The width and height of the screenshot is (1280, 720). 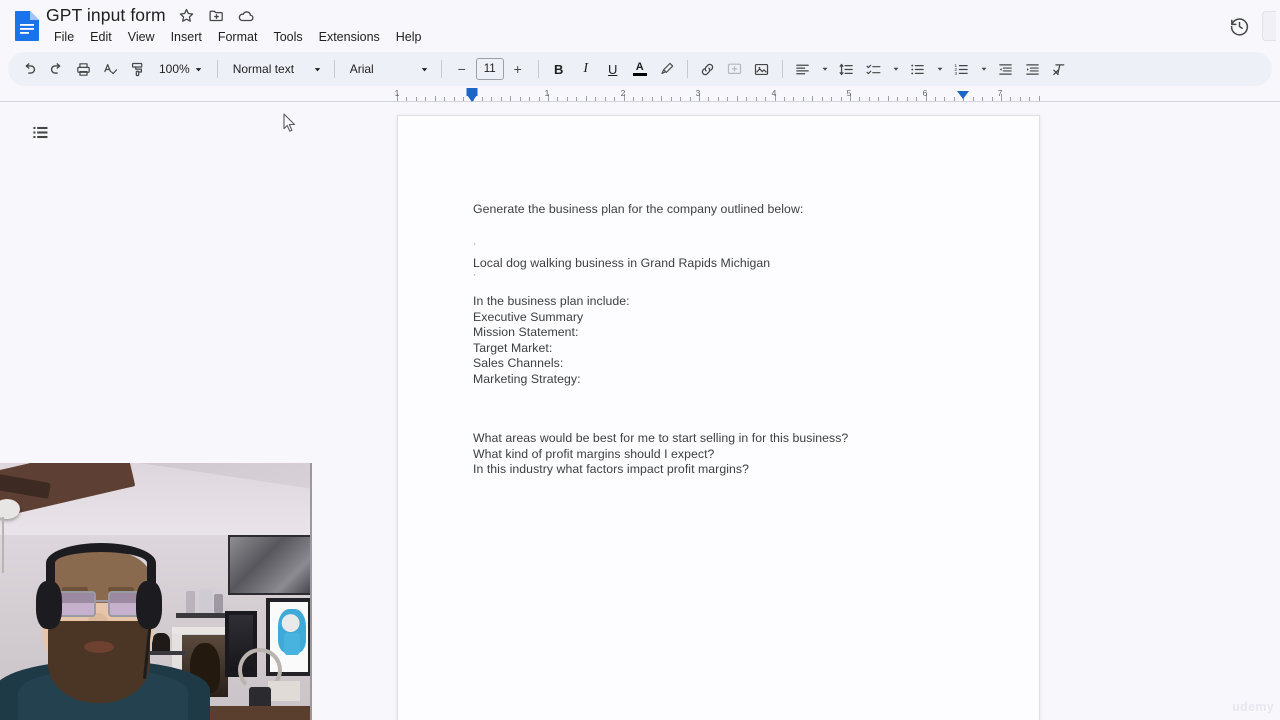 What do you see at coordinates (984, 69) in the screenshot?
I see `numbered-list-dropdown-chevron-down-icon` at bounding box center [984, 69].